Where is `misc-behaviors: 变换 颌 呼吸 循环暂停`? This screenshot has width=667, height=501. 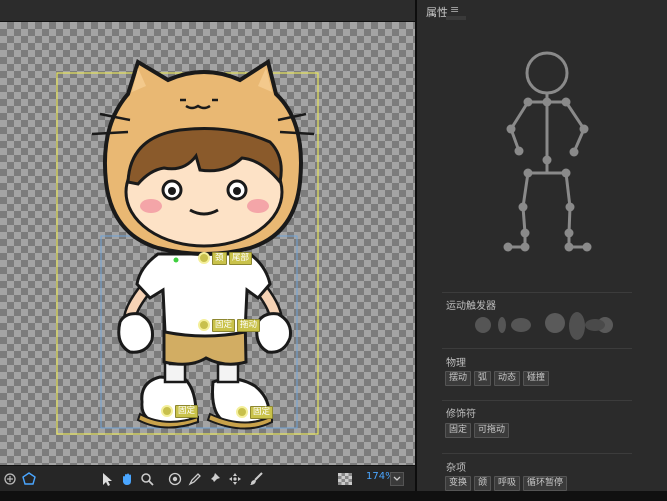 misc-behaviors: 变换 颌 呼吸 循环暂停 is located at coordinates (506, 483).